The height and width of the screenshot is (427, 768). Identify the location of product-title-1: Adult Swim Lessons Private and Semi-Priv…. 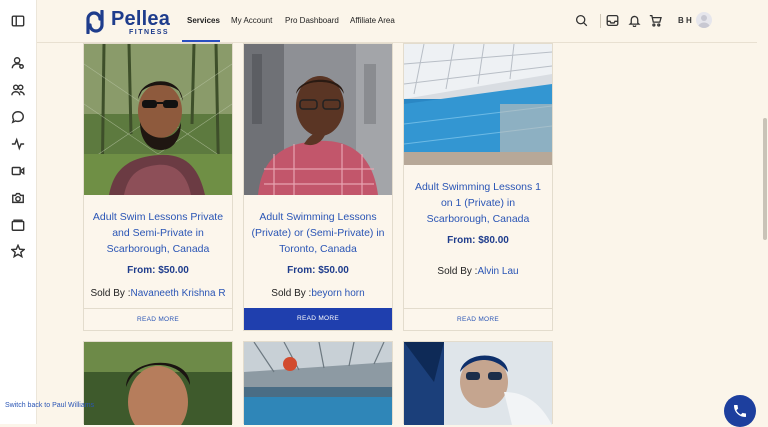
(158, 233).